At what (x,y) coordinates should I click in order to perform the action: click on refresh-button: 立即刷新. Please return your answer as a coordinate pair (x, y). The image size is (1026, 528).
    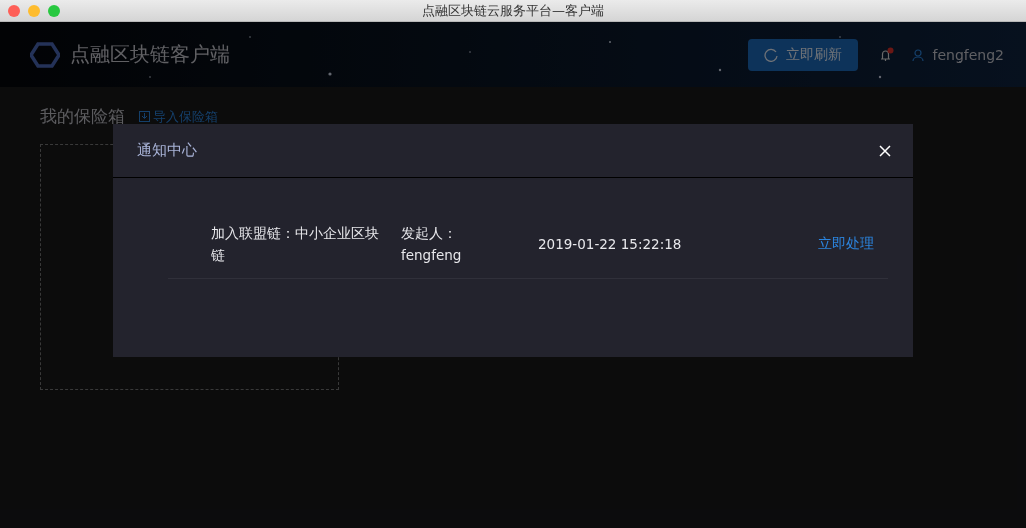
    Looking at the image, I should click on (803, 54).